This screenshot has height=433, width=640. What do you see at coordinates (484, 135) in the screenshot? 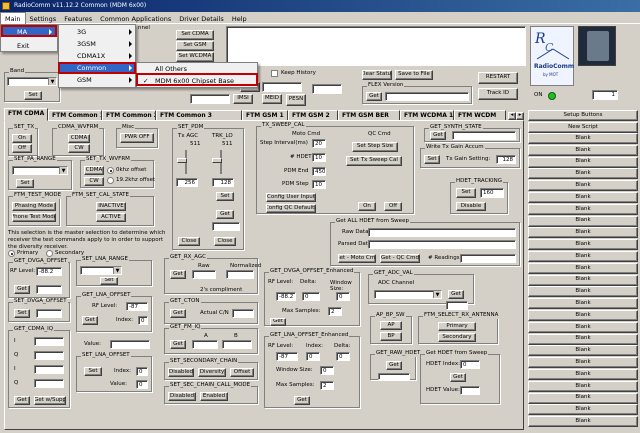
I see `synth-state-field` at bounding box center [484, 135].